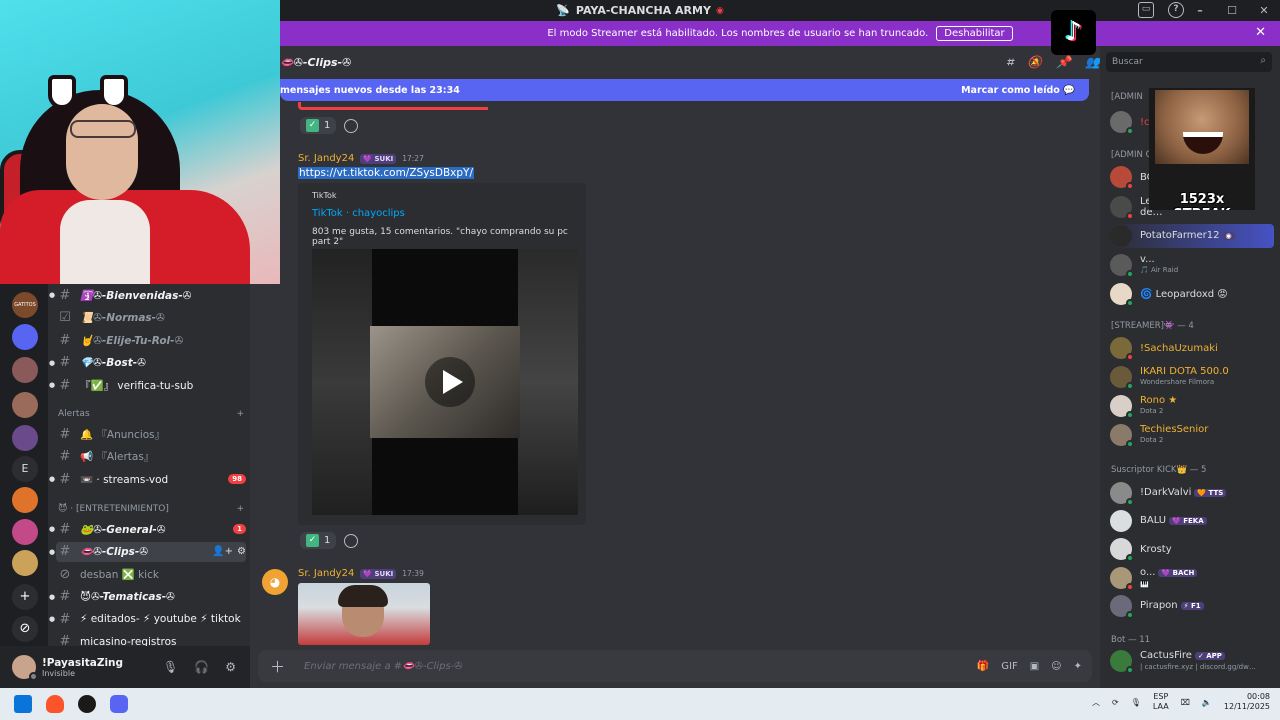 Image resolution: width=1280 pixels, height=720 pixels. I want to click on member-item: IKARI DOTA 500.0 Wondershare Filmora, so click(1192, 377).